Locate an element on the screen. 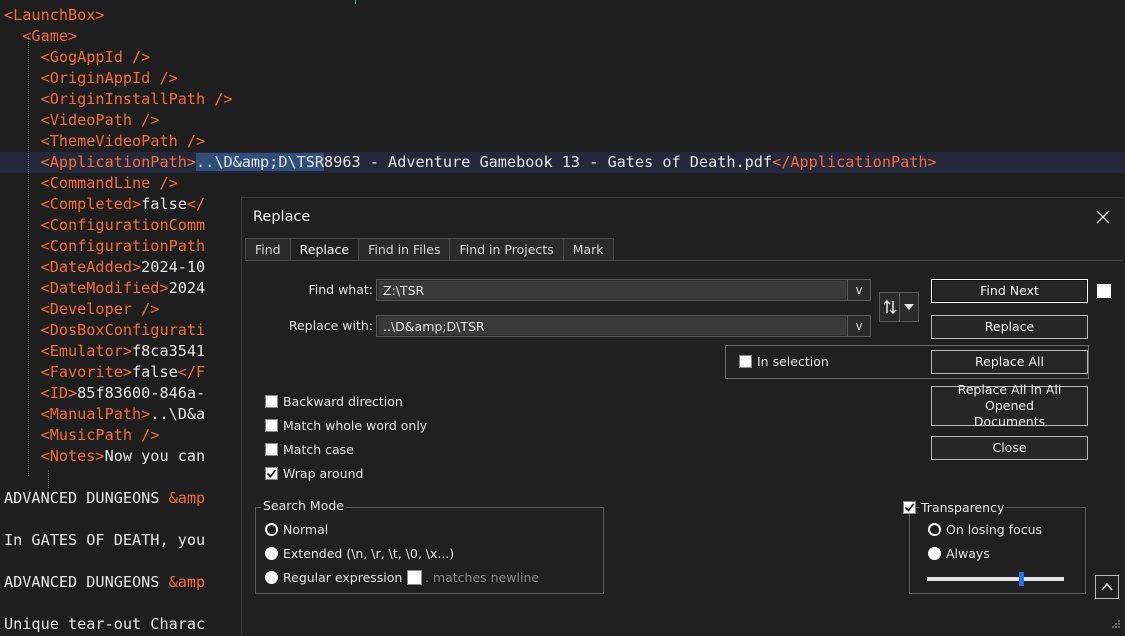  chevron-down-icon: v is located at coordinates (859, 290).